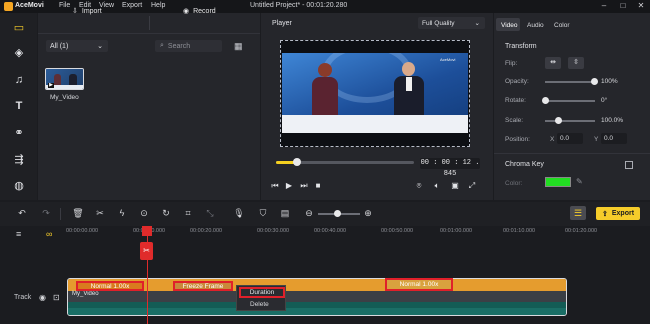 The width and height of the screenshot is (650, 324). Describe the element at coordinates (605, 214) in the screenshot. I see `export-icon: ⇪` at that location.